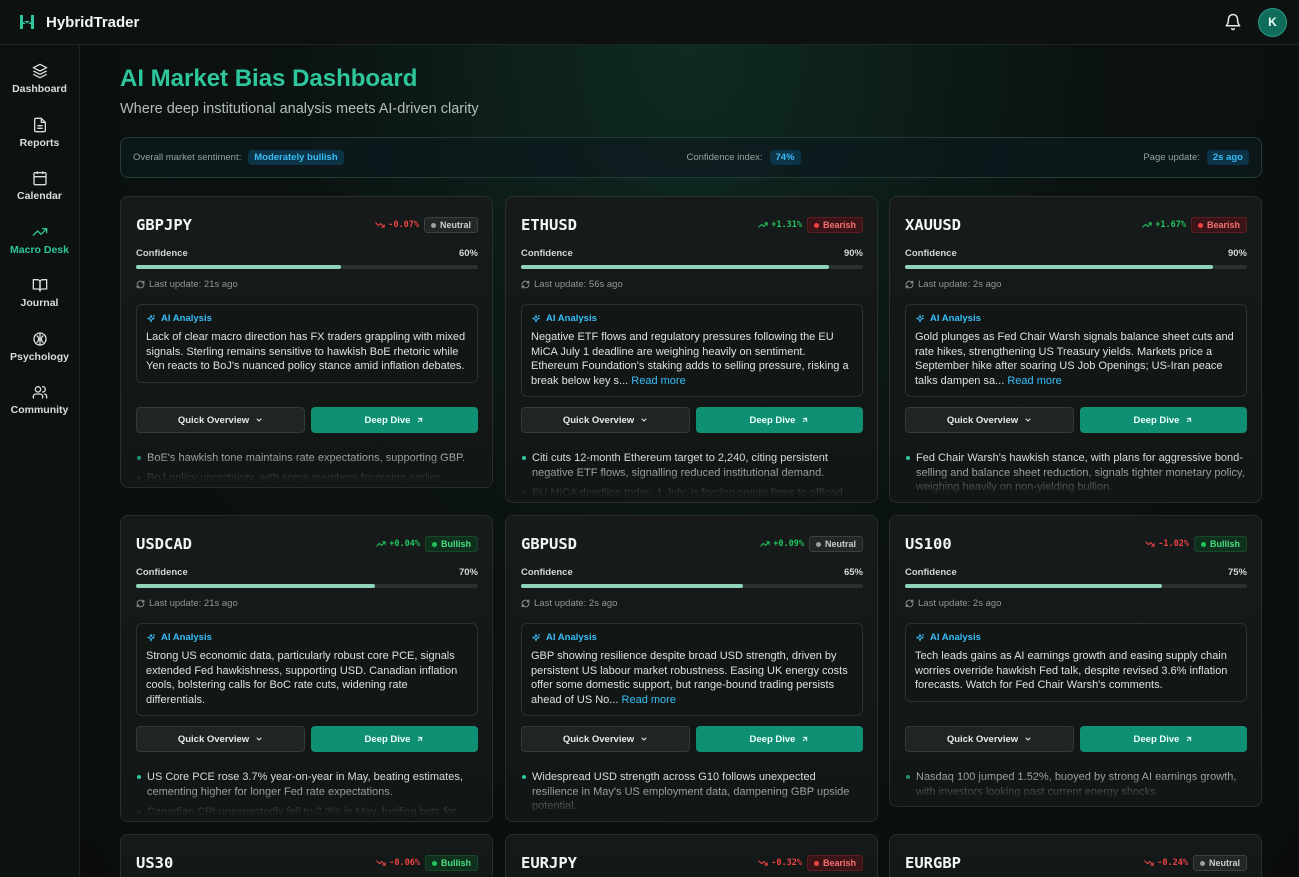 The width and height of the screenshot is (1299, 877). Describe the element at coordinates (853, 253) in the screenshot. I see `confidence-value: 90%` at that location.